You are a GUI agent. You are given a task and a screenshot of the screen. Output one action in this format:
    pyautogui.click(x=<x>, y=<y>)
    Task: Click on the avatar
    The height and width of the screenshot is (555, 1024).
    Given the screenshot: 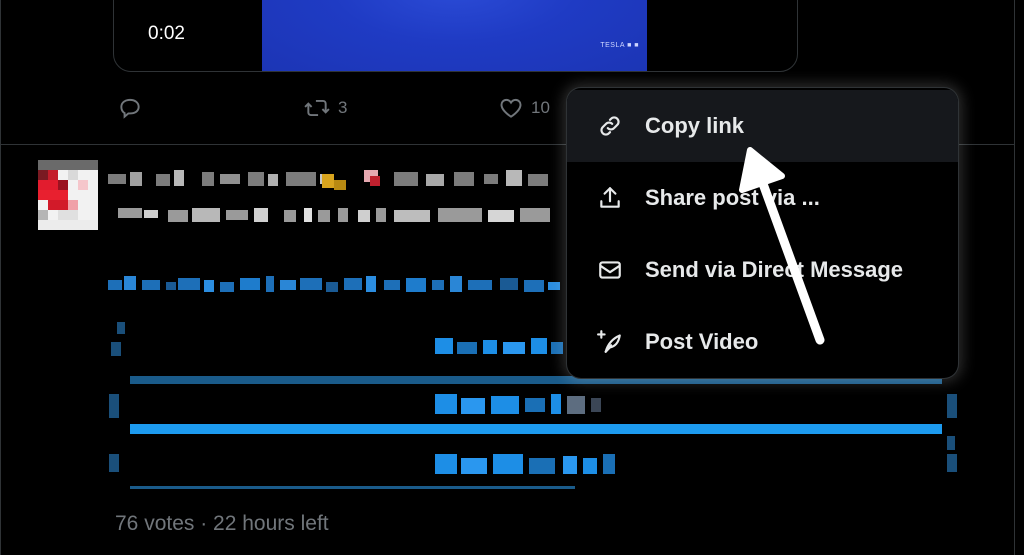 What is the action you would take?
    pyautogui.click(x=68, y=195)
    